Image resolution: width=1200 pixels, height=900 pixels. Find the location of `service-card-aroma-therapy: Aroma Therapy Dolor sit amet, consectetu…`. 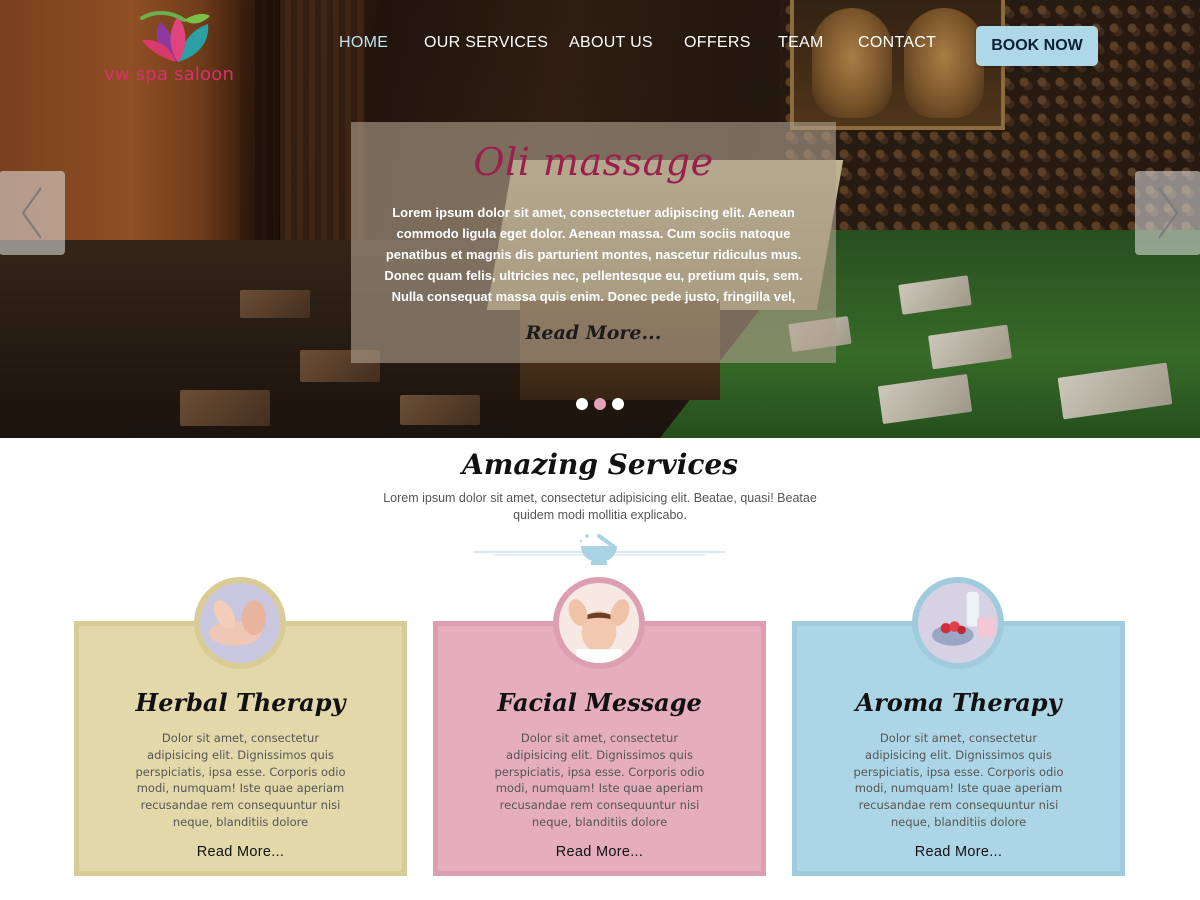

service-card-aroma-therapy: Aroma Therapy Dolor sit amet, consectetu… is located at coordinates (958, 726).